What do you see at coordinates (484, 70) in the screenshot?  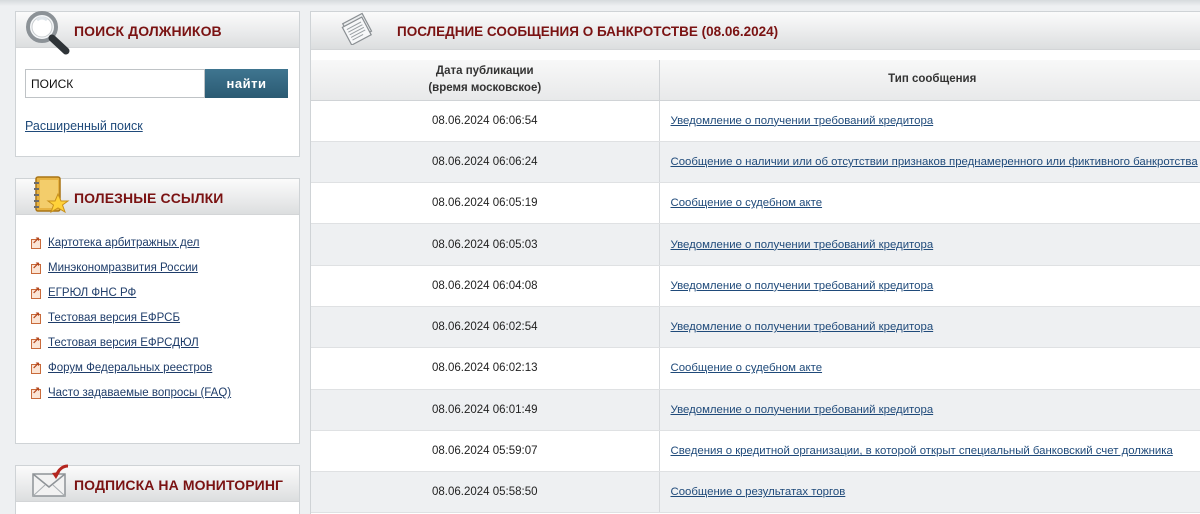 I see `column-header-date-line1: Дата публикации` at bounding box center [484, 70].